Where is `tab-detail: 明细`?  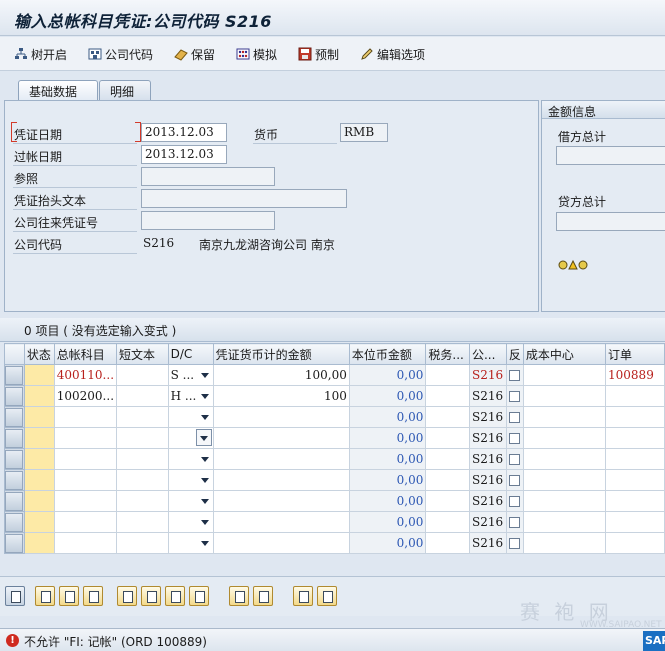 tab-detail: 明细 is located at coordinates (125, 90).